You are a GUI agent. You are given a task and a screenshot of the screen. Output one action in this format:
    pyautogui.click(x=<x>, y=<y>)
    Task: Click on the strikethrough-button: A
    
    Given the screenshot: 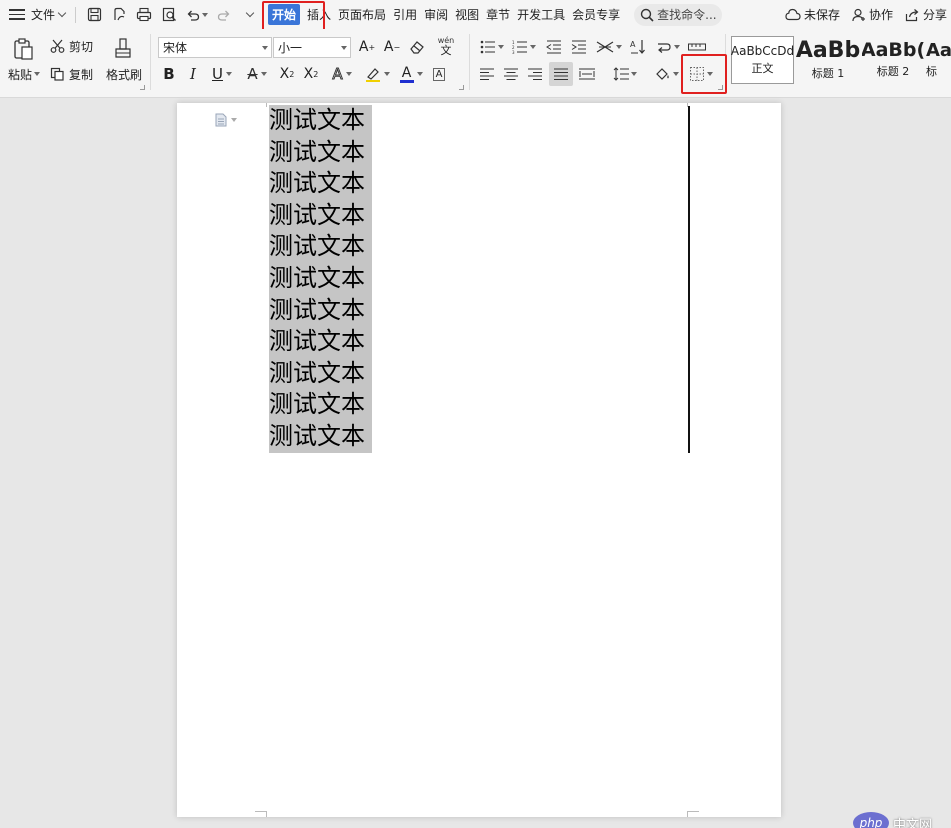 What is the action you would take?
    pyautogui.click(x=257, y=74)
    